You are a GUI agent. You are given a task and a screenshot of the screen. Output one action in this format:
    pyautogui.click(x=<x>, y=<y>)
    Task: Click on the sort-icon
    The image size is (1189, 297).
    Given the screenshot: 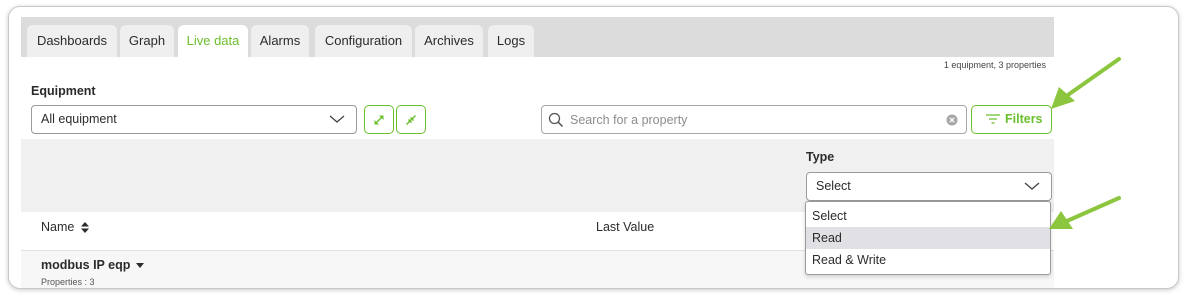 What is the action you would take?
    pyautogui.click(x=84, y=228)
    